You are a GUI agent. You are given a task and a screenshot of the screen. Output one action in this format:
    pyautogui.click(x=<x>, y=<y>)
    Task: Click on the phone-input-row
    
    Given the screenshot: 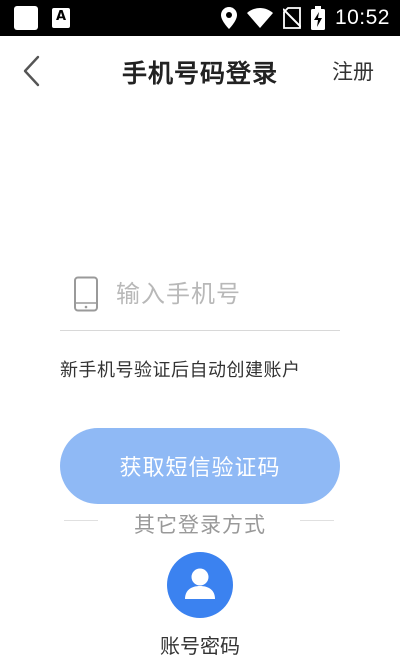 What is the action you would take?
    pyautogui.click(x=200, y=298)
    